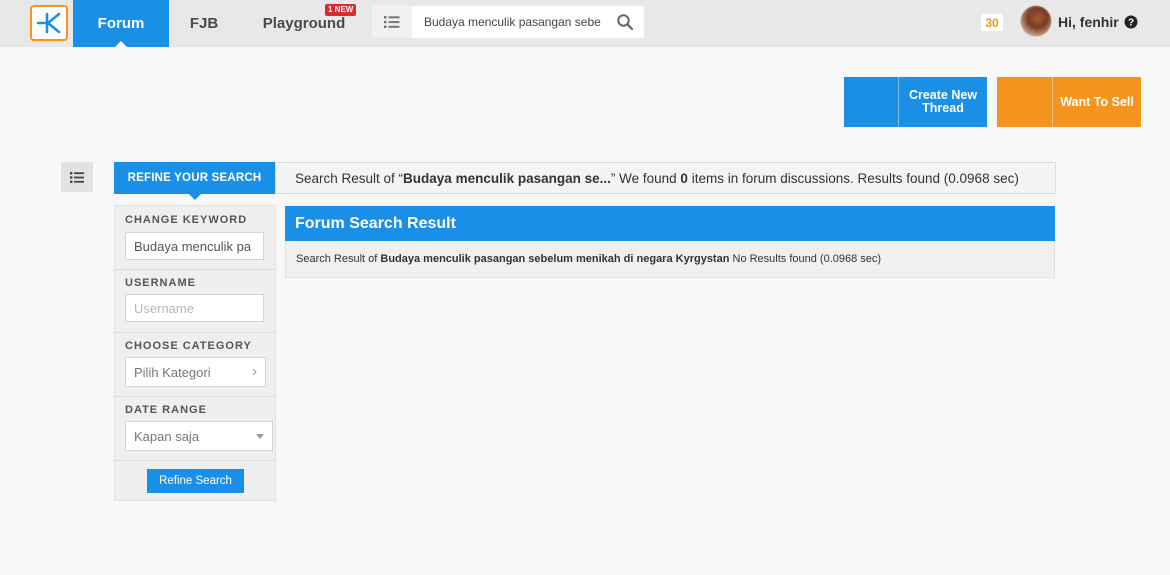 The height and width of the screenshot is (575, 1170). Describe the element at coordinates (260, 436) in the screenshot. I see `chevron-down-icon` at that location.